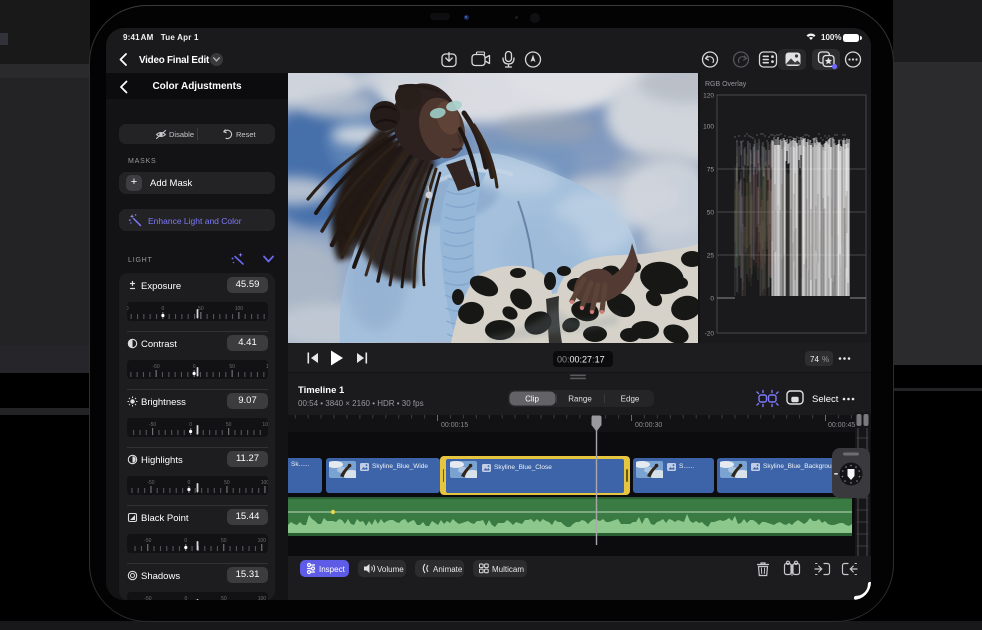 Image resolution: width=982 pixels, height=630 pixels. I want to click on svg-text: 25, so click(711, 256).